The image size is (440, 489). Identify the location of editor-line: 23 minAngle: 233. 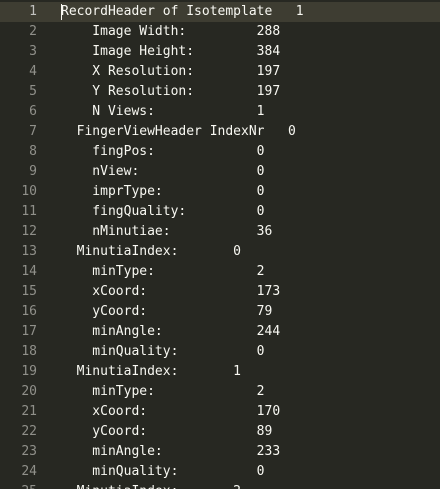
(220, 452).